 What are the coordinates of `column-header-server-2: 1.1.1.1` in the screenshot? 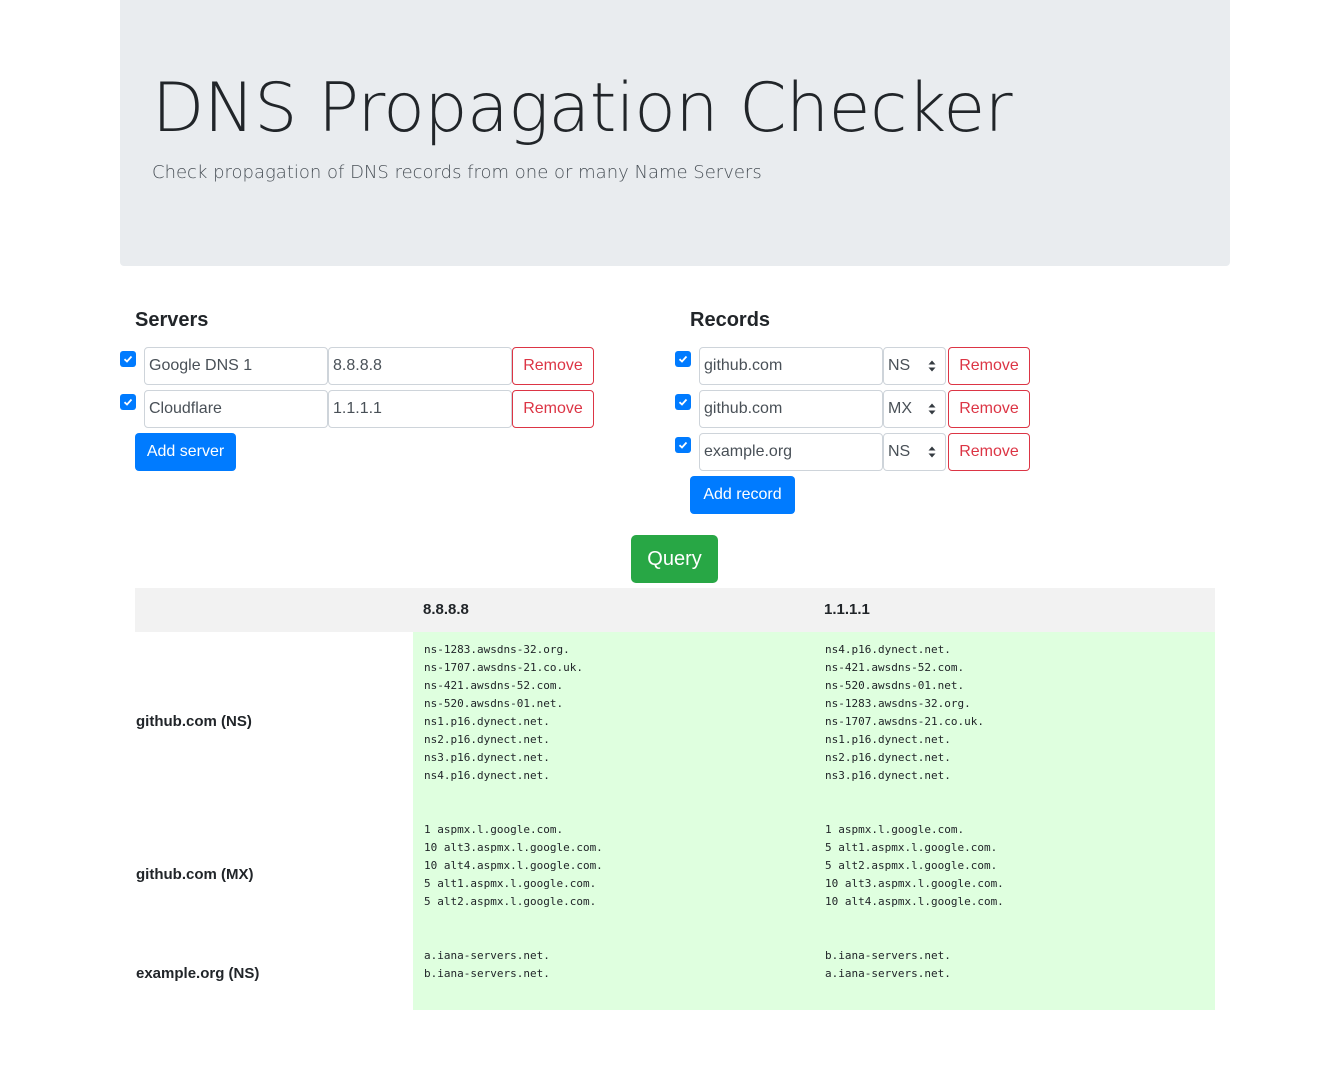 It's located at (847, 609).